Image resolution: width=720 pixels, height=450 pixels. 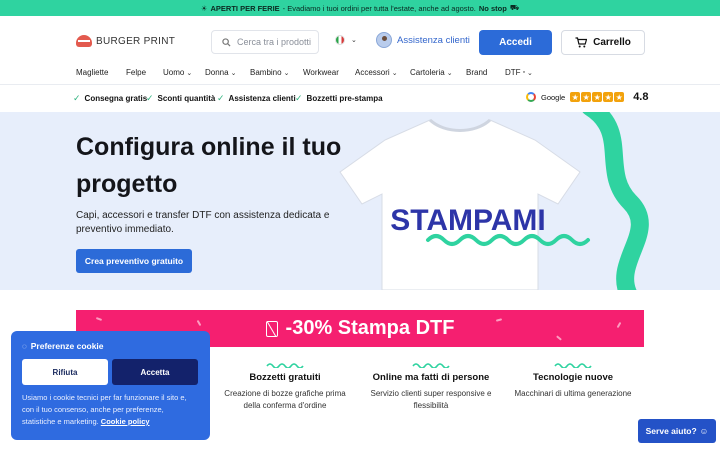 I want to click on nav-label: Uomo, so click(x=174, y=72).